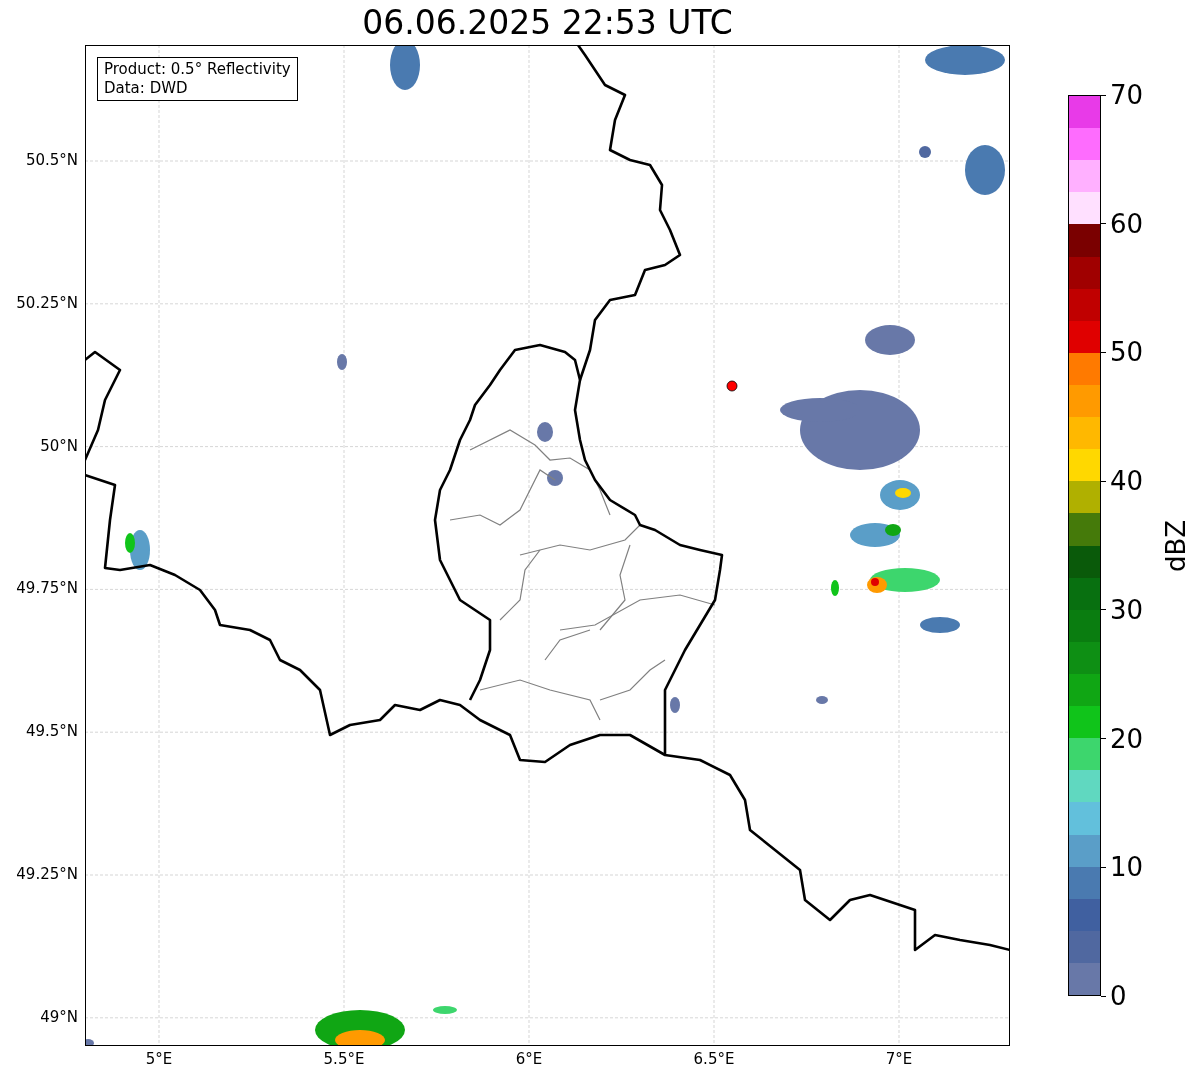 The image size is (1202, 1081). I want to click on longitude-label: 6°E, so click(529, 1059).